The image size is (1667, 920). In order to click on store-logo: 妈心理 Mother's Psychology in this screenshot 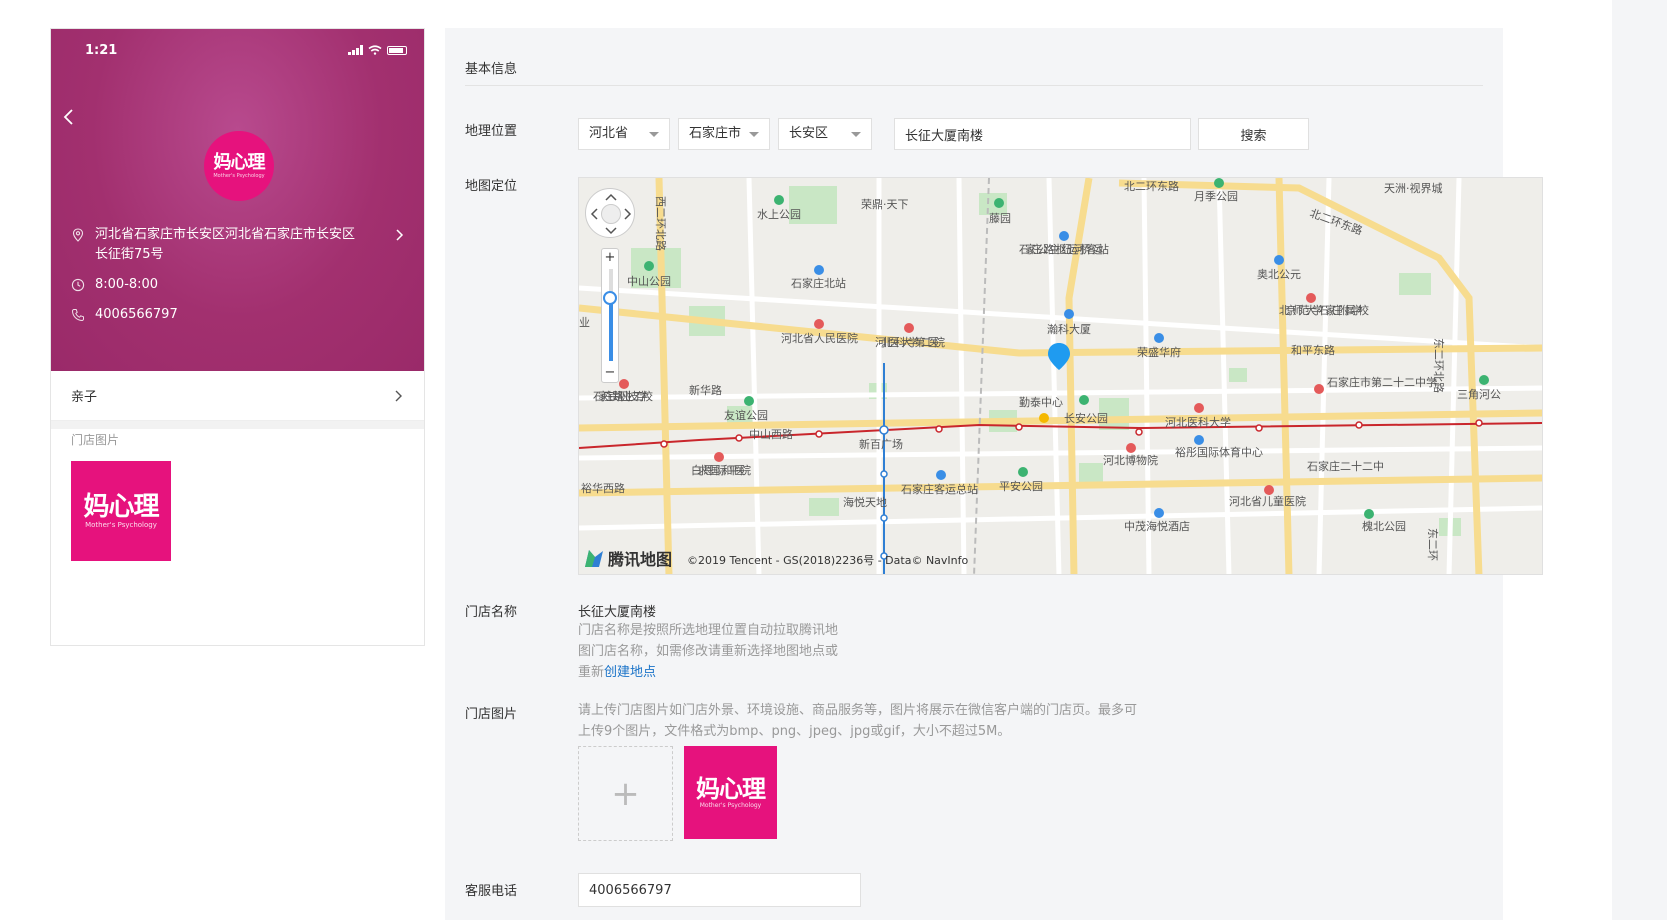, I will do `click(239, 166)`.